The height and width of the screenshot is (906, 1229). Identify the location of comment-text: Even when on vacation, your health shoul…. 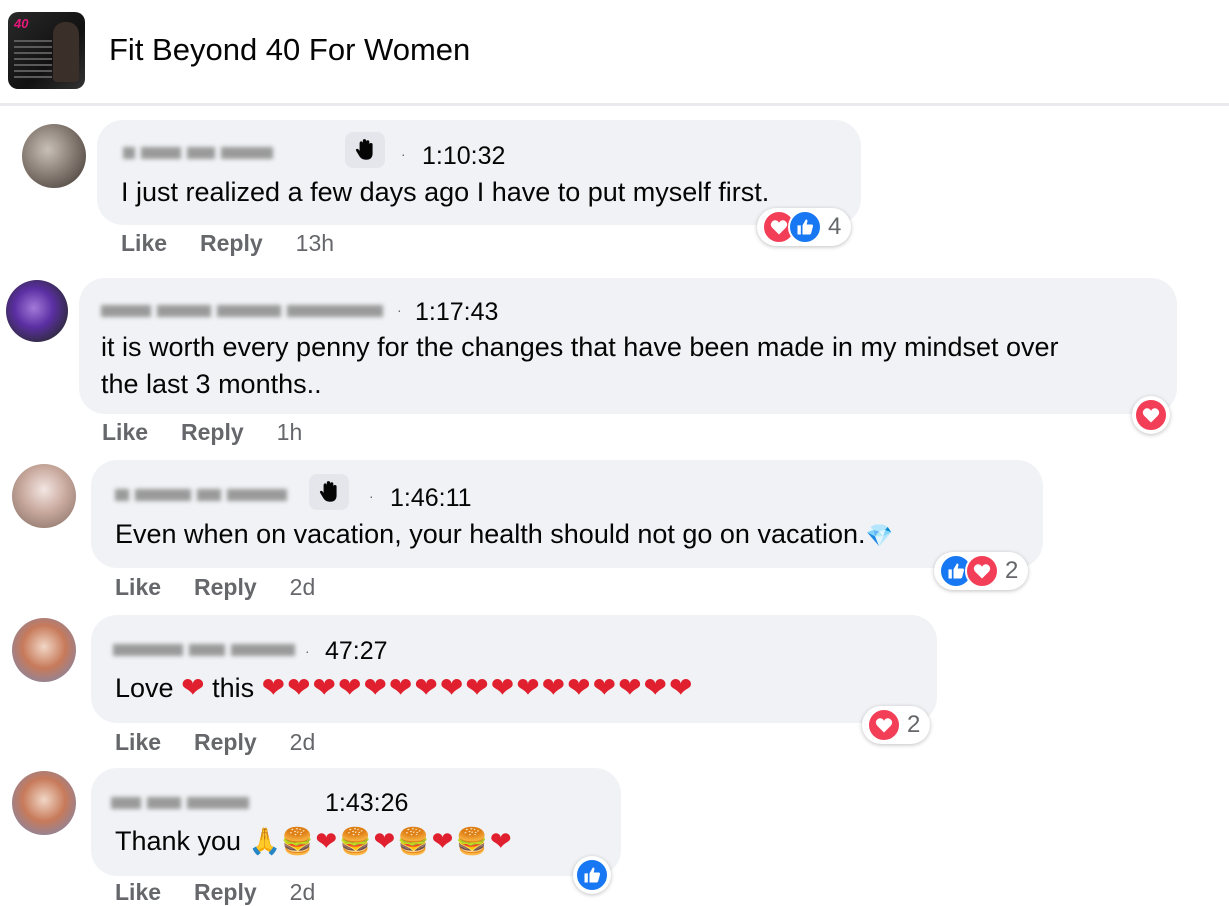
(504, 535).